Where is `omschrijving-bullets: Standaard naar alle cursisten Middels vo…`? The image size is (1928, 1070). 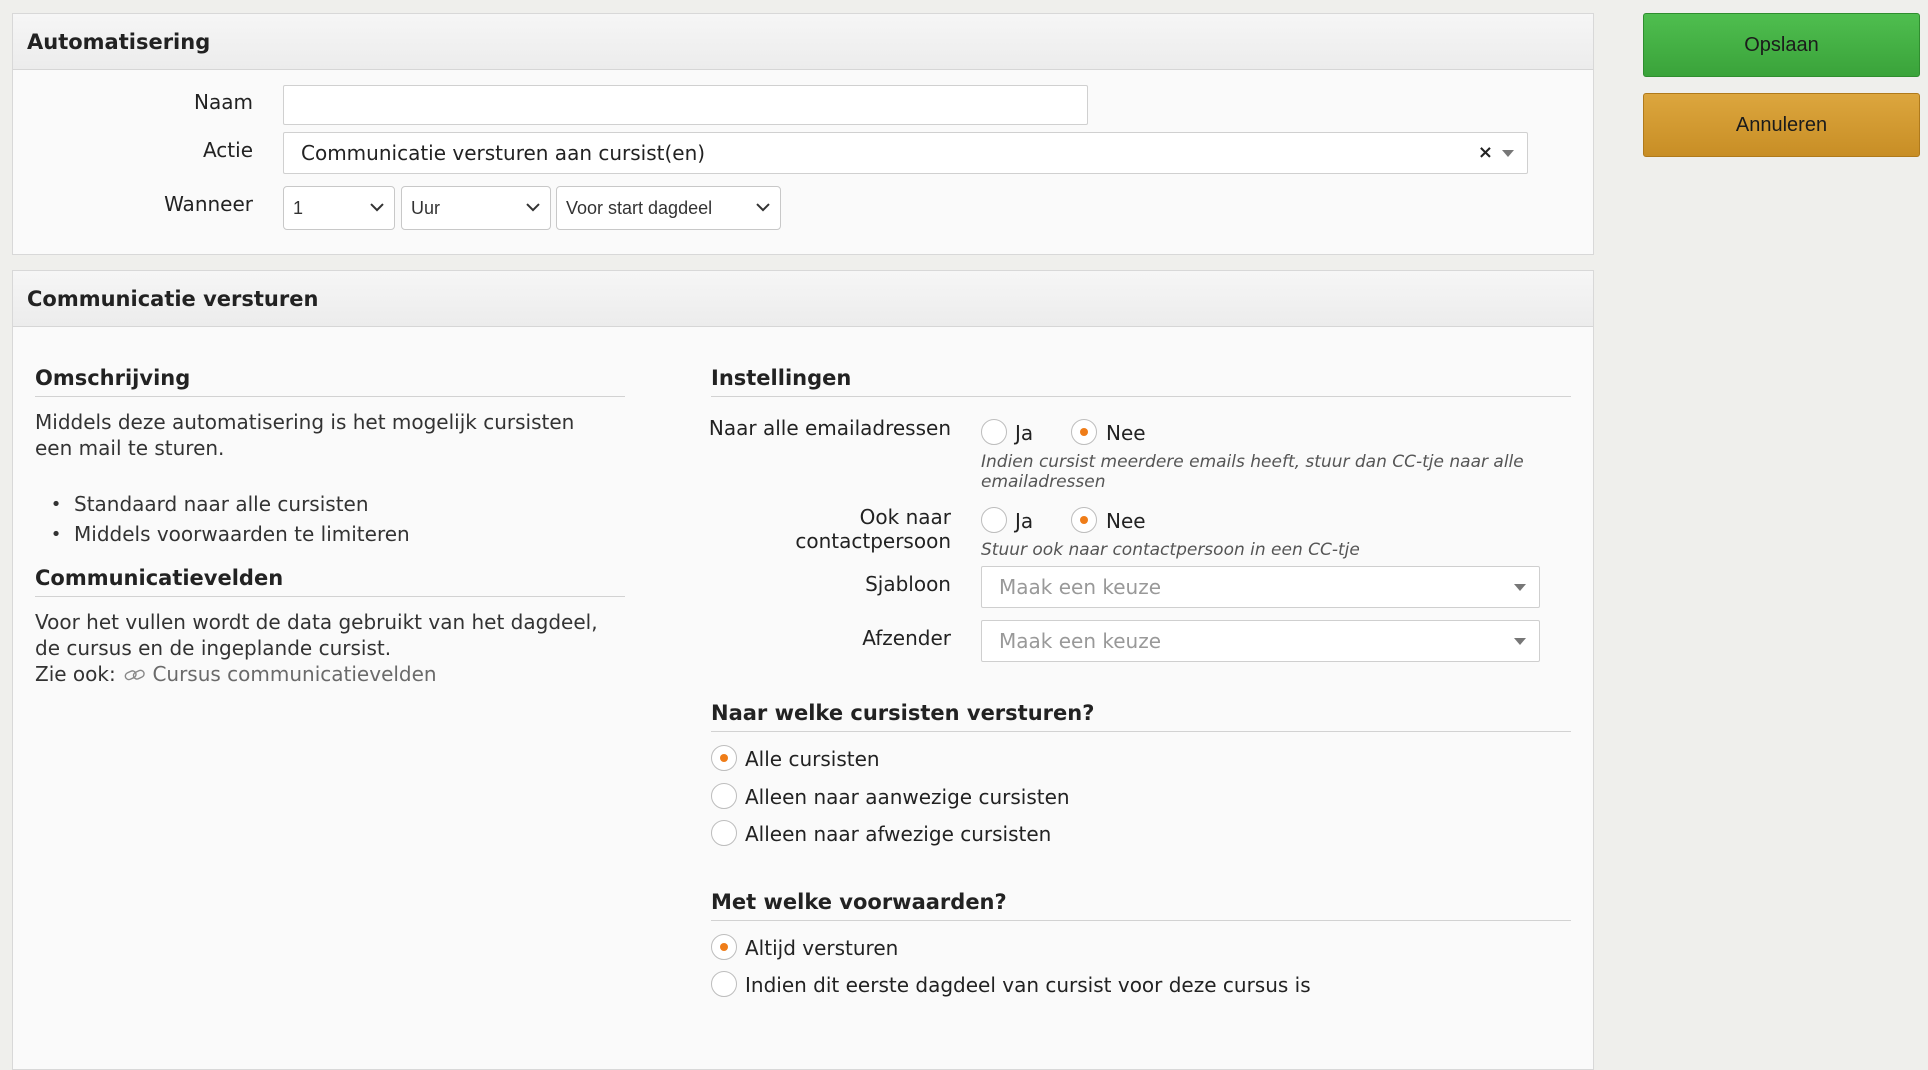
omschrijving-bullets: Standaard naar alle cursisten Middels vo… is located at coordinates (224, 519).